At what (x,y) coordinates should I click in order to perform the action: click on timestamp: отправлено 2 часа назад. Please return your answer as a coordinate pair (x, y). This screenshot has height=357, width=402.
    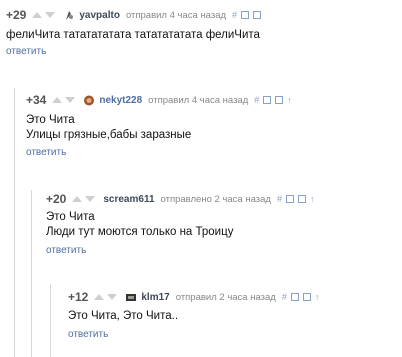
    Looking at the image, I should click on (215, 199).